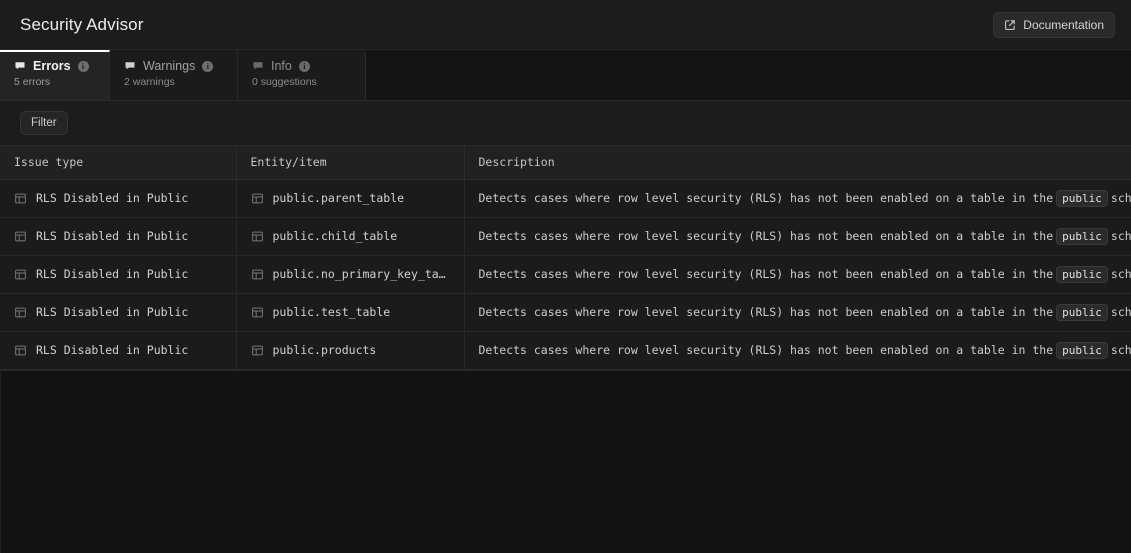  I want to click on documentation-button: Documentation, so click(1054, 24).